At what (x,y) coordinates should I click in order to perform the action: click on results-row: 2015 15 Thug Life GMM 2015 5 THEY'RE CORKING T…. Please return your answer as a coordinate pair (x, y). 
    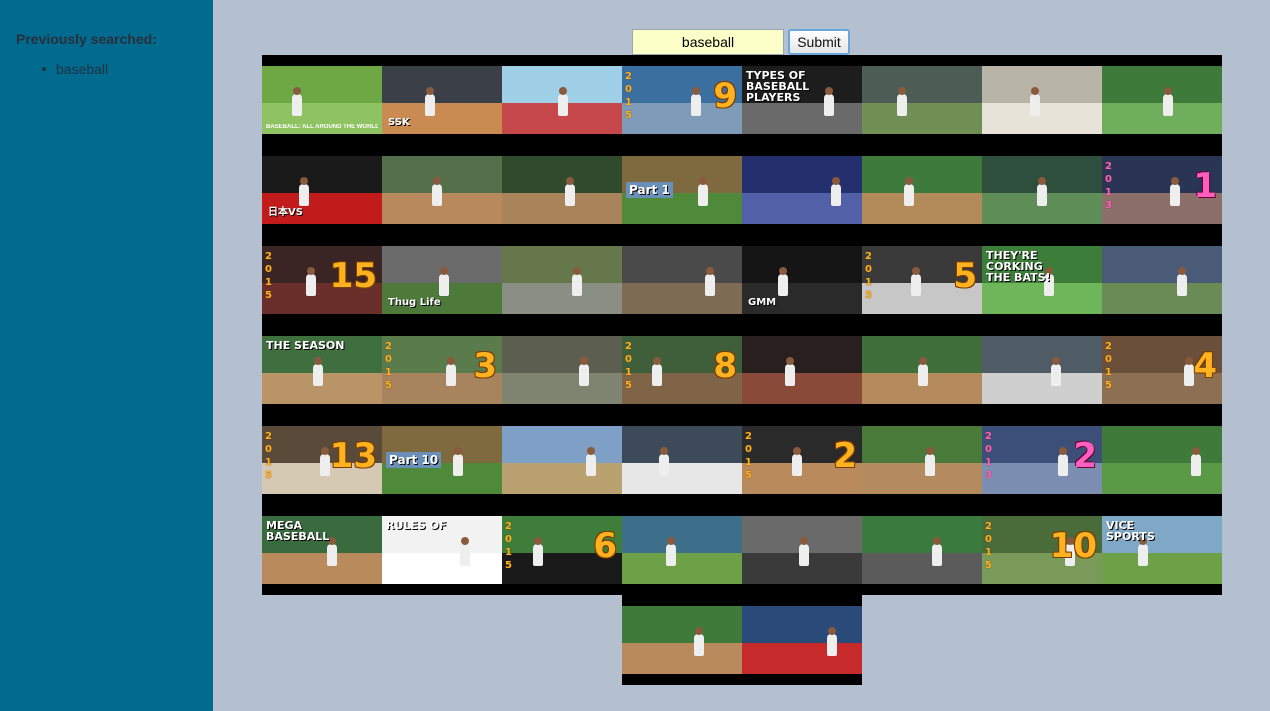
    Looking at the image, I should click on (742, 280).